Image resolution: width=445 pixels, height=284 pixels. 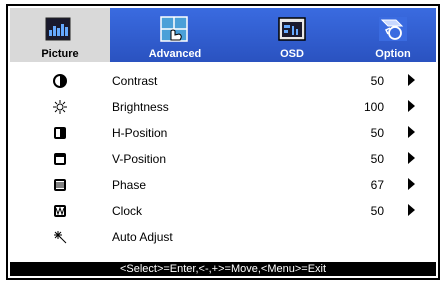 What do you see at coordinates (411, 210) in the screenshot?
I see `clock-arrow-icon` at bounding box center [411, 210].